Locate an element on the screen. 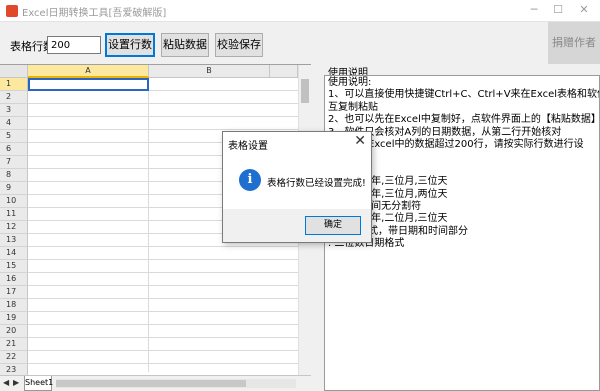 This screenshot has width=600, height=391. app-icon is located at coordinates (12, 11).